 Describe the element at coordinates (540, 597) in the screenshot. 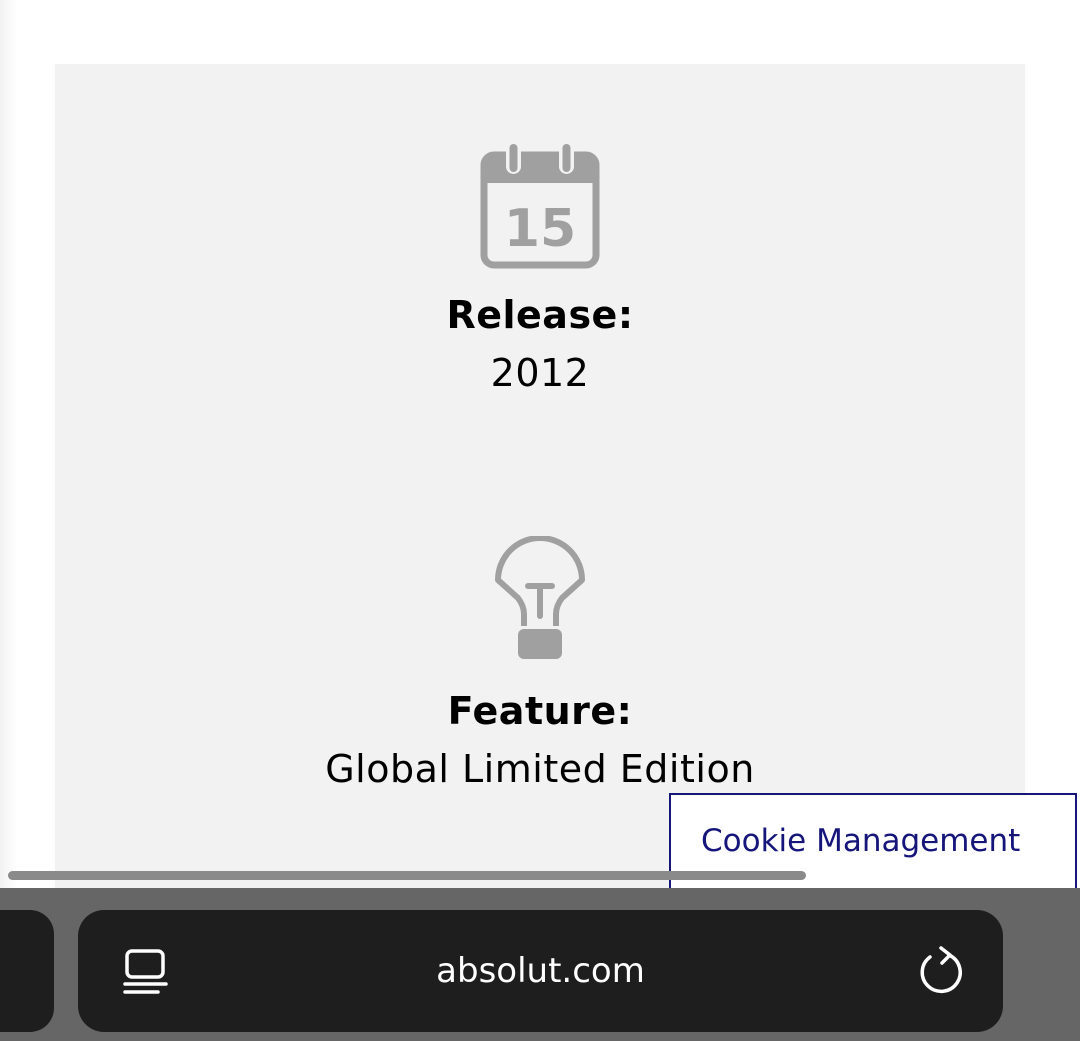

I see `lightbulb-icon` at that location.